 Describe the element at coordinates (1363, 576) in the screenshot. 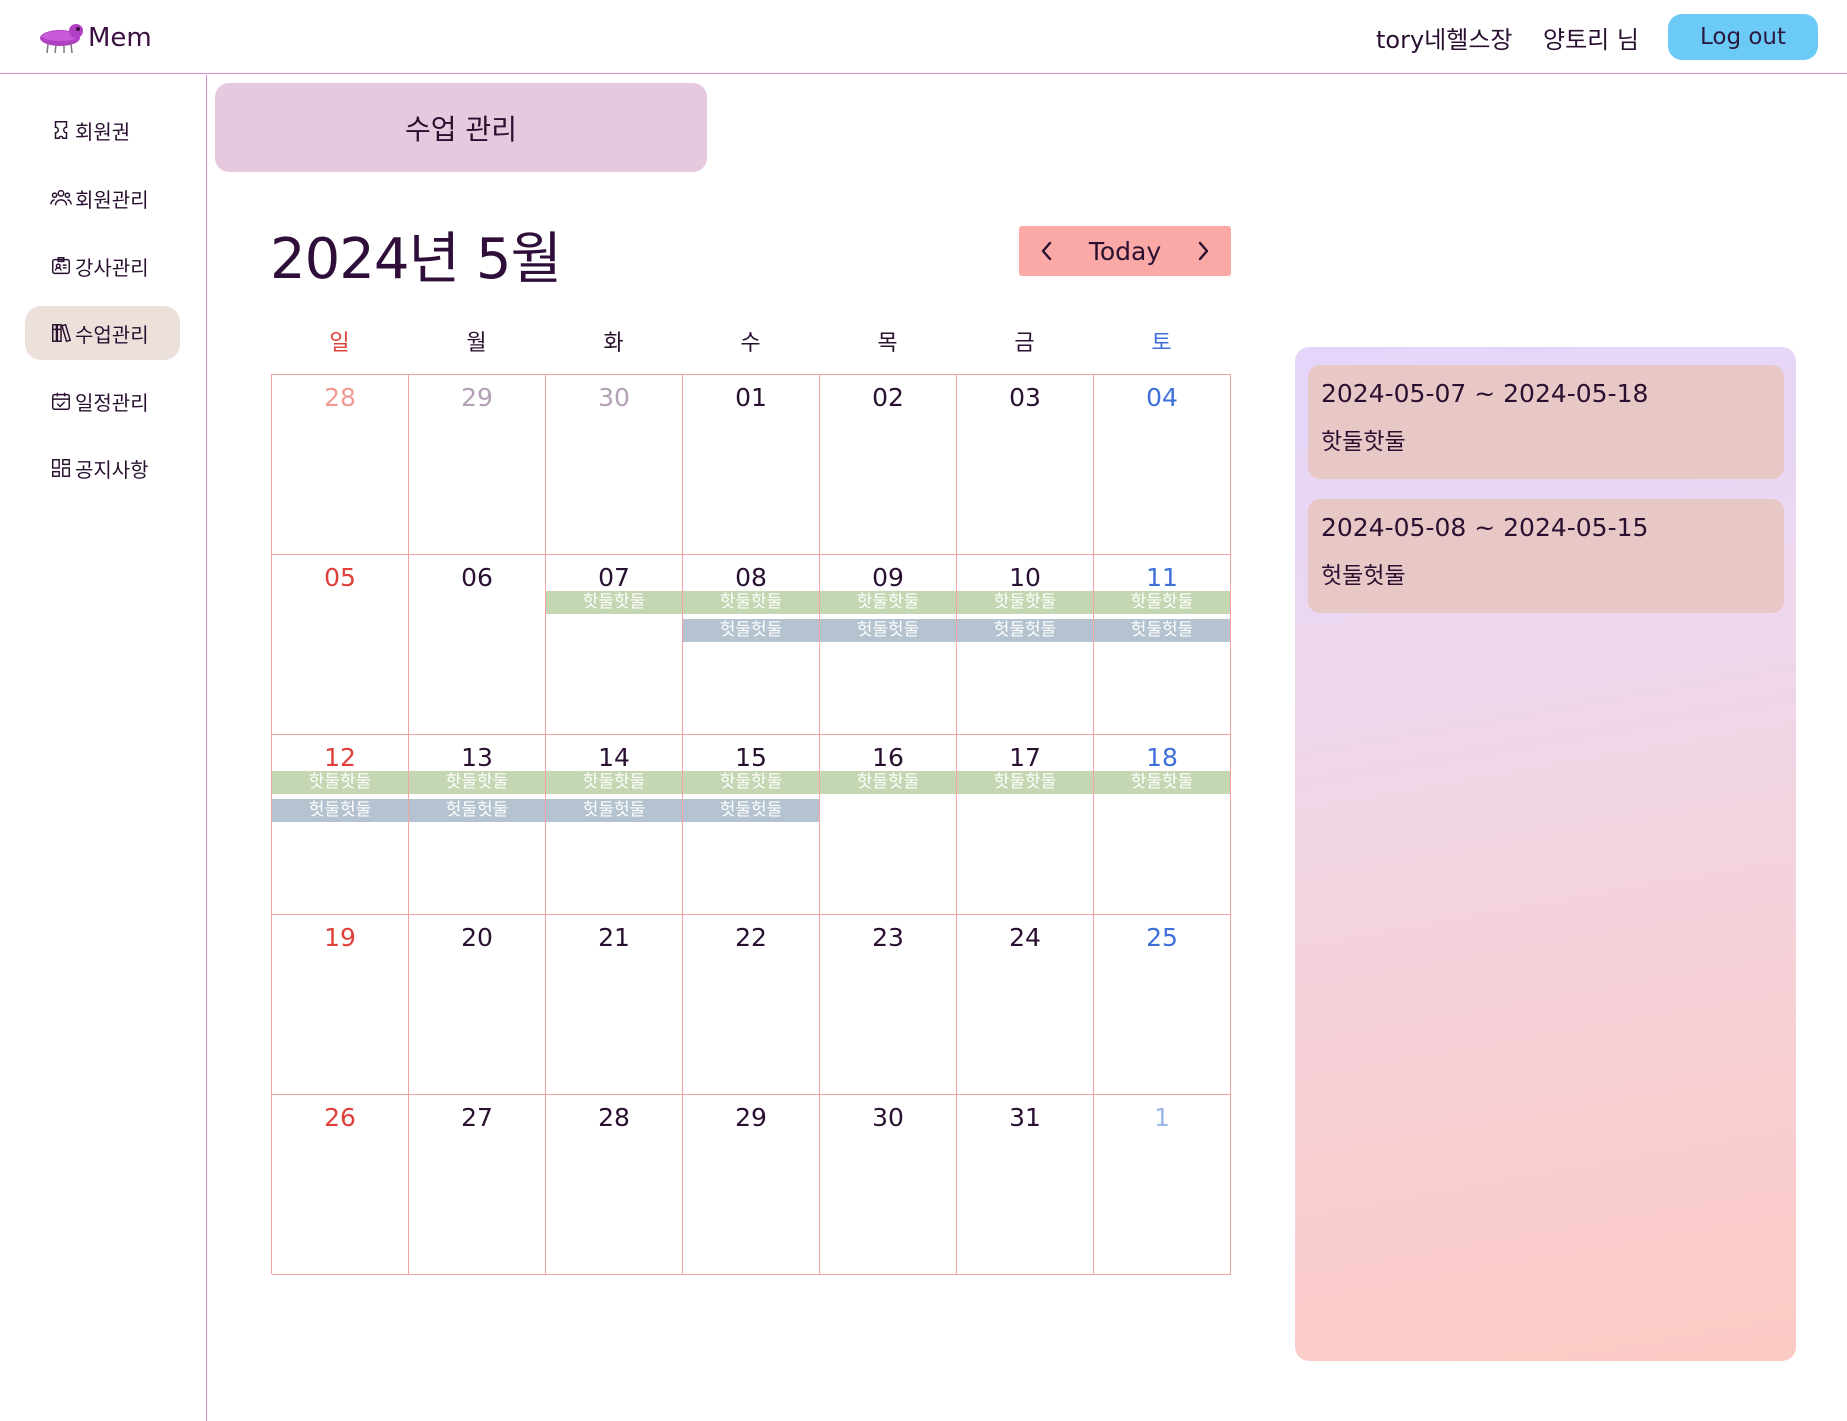

I see `class-name: 헛둘헛둘` at that location.